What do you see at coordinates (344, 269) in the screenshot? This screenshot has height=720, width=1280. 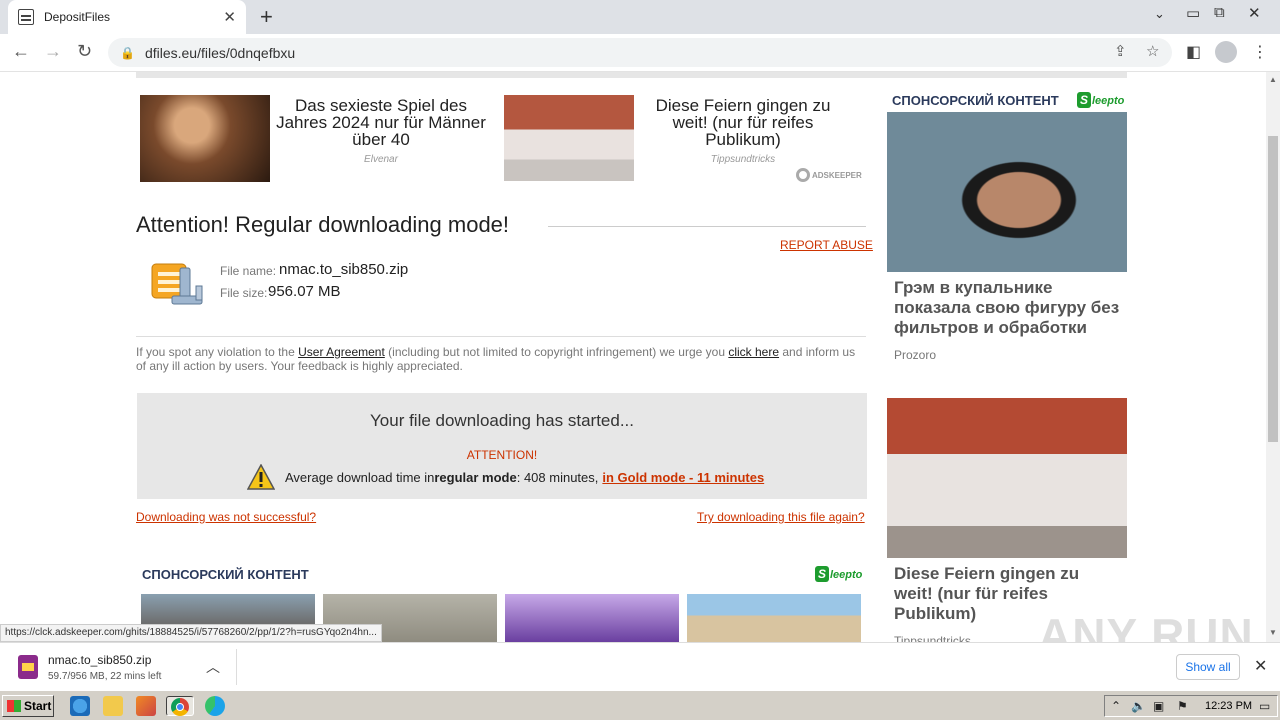 I see `file-name-value: nmac.to_sib850.zip` at bounding box center [344, 269].